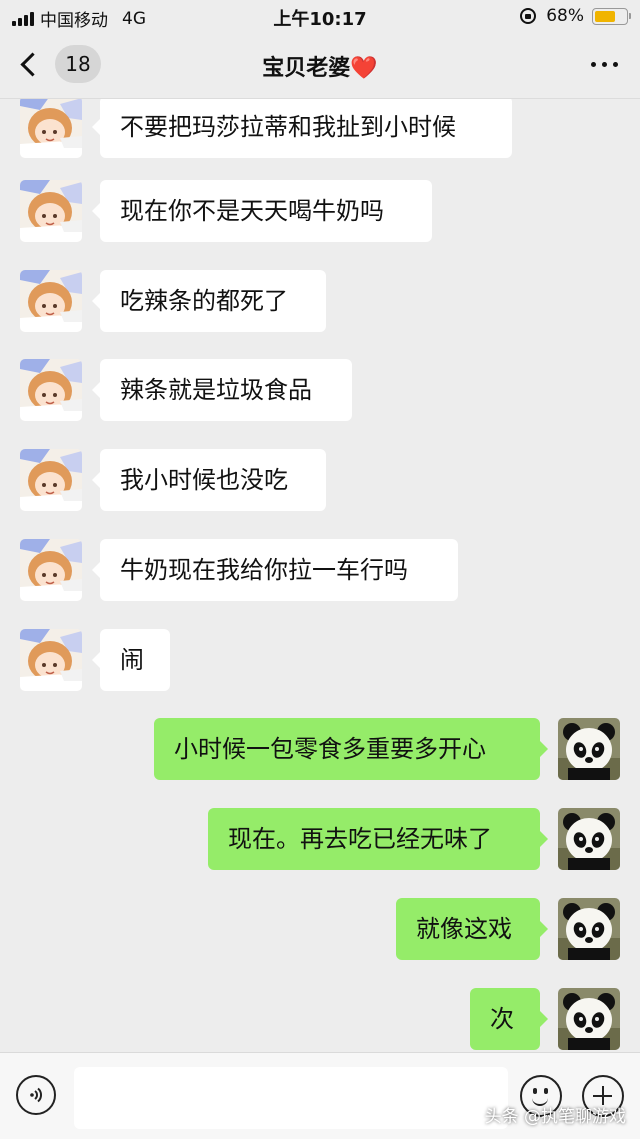  Describe the element at coordinates (275, 570) in the screenshot. I see `received-message-bubble: 牛奶现在我给你拉一车行吗` at that location.